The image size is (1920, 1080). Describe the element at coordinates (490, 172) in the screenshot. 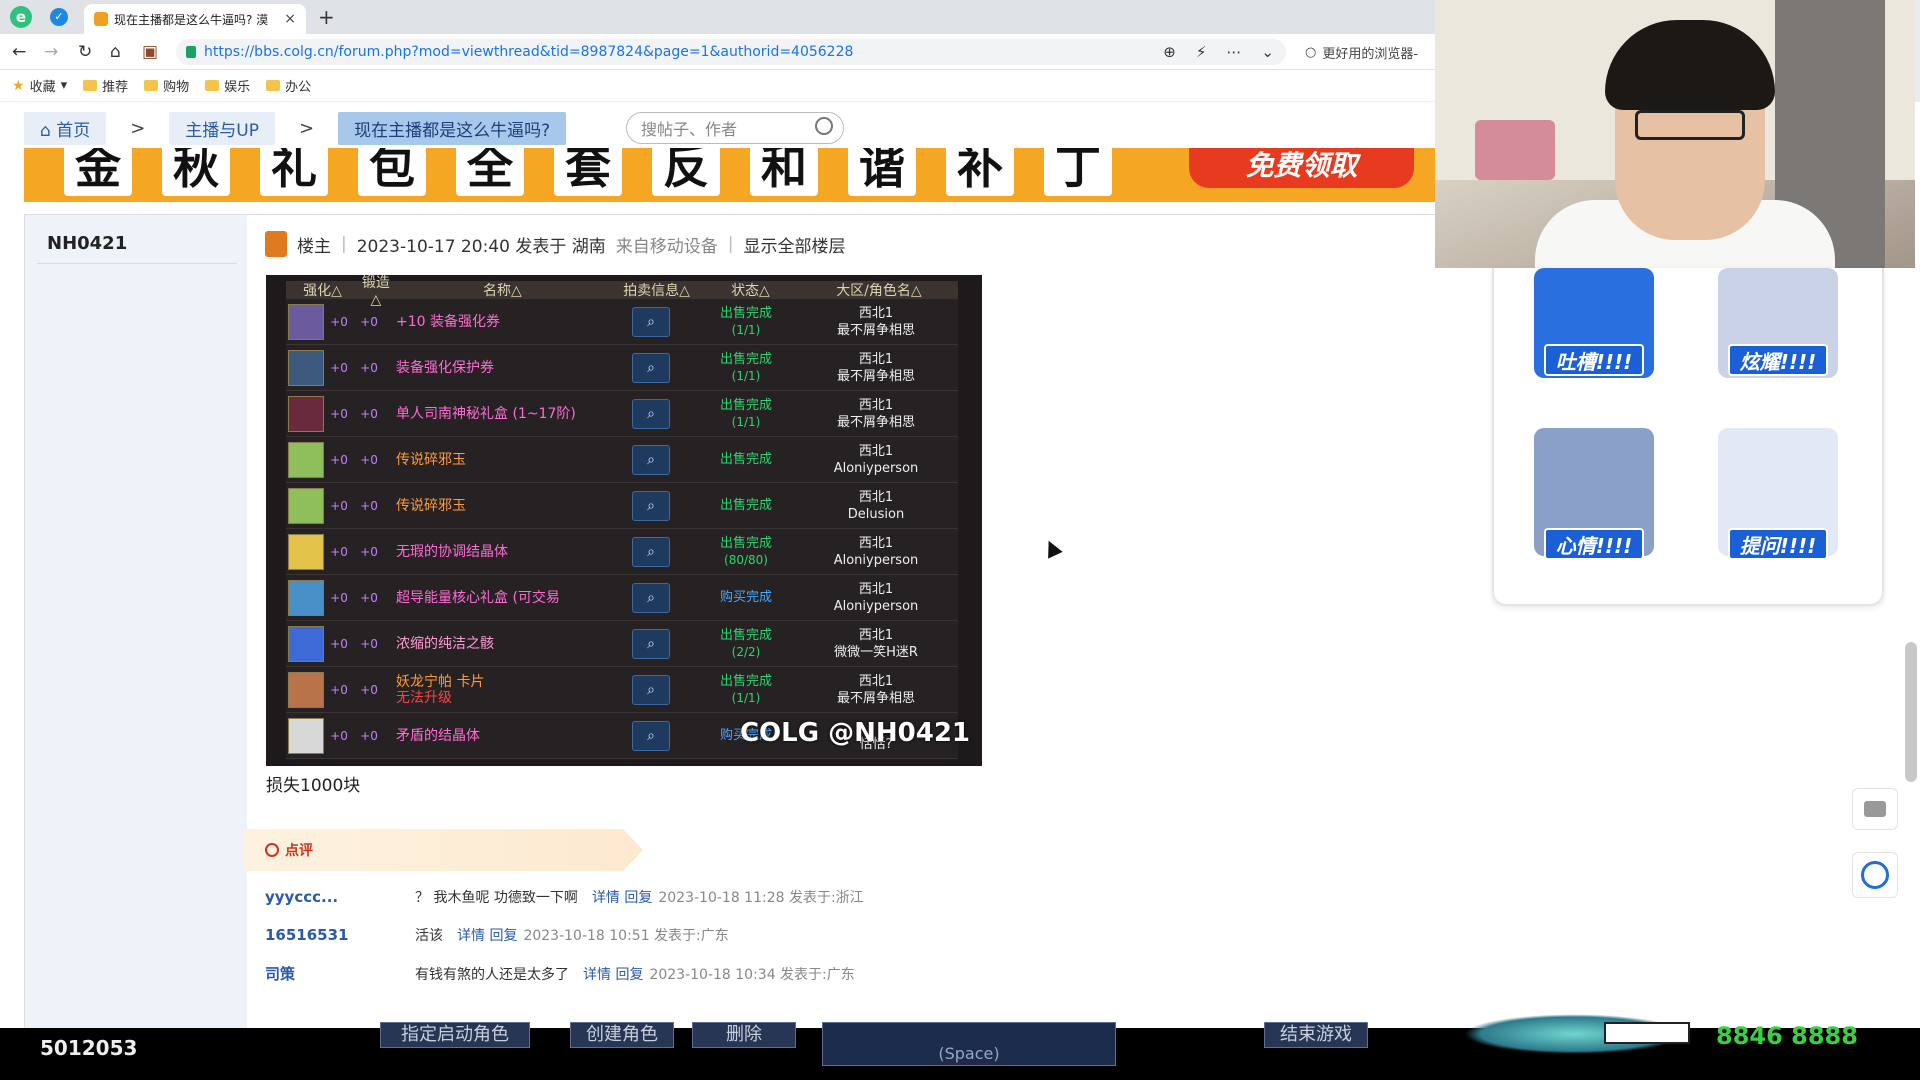

I see `banner-char: 全` at that location.